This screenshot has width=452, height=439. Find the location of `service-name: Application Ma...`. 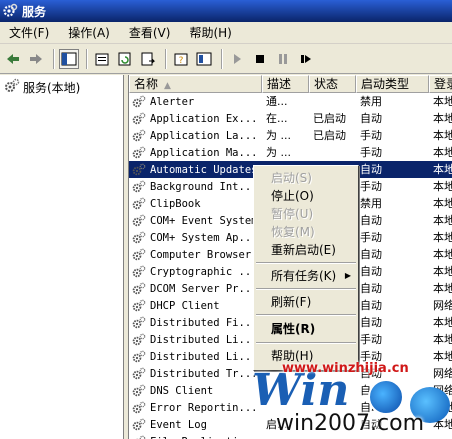

service-name: Application Ma... is located at coordinates (204, 152).